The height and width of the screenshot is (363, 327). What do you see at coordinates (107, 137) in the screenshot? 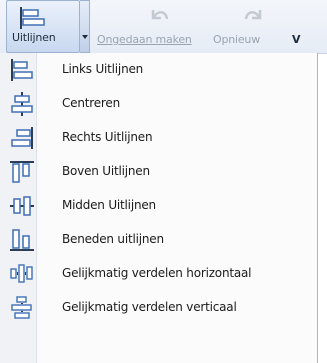
I see `menu-item-label: Rechts Uitlijnen` at bounding box center [107, 137].